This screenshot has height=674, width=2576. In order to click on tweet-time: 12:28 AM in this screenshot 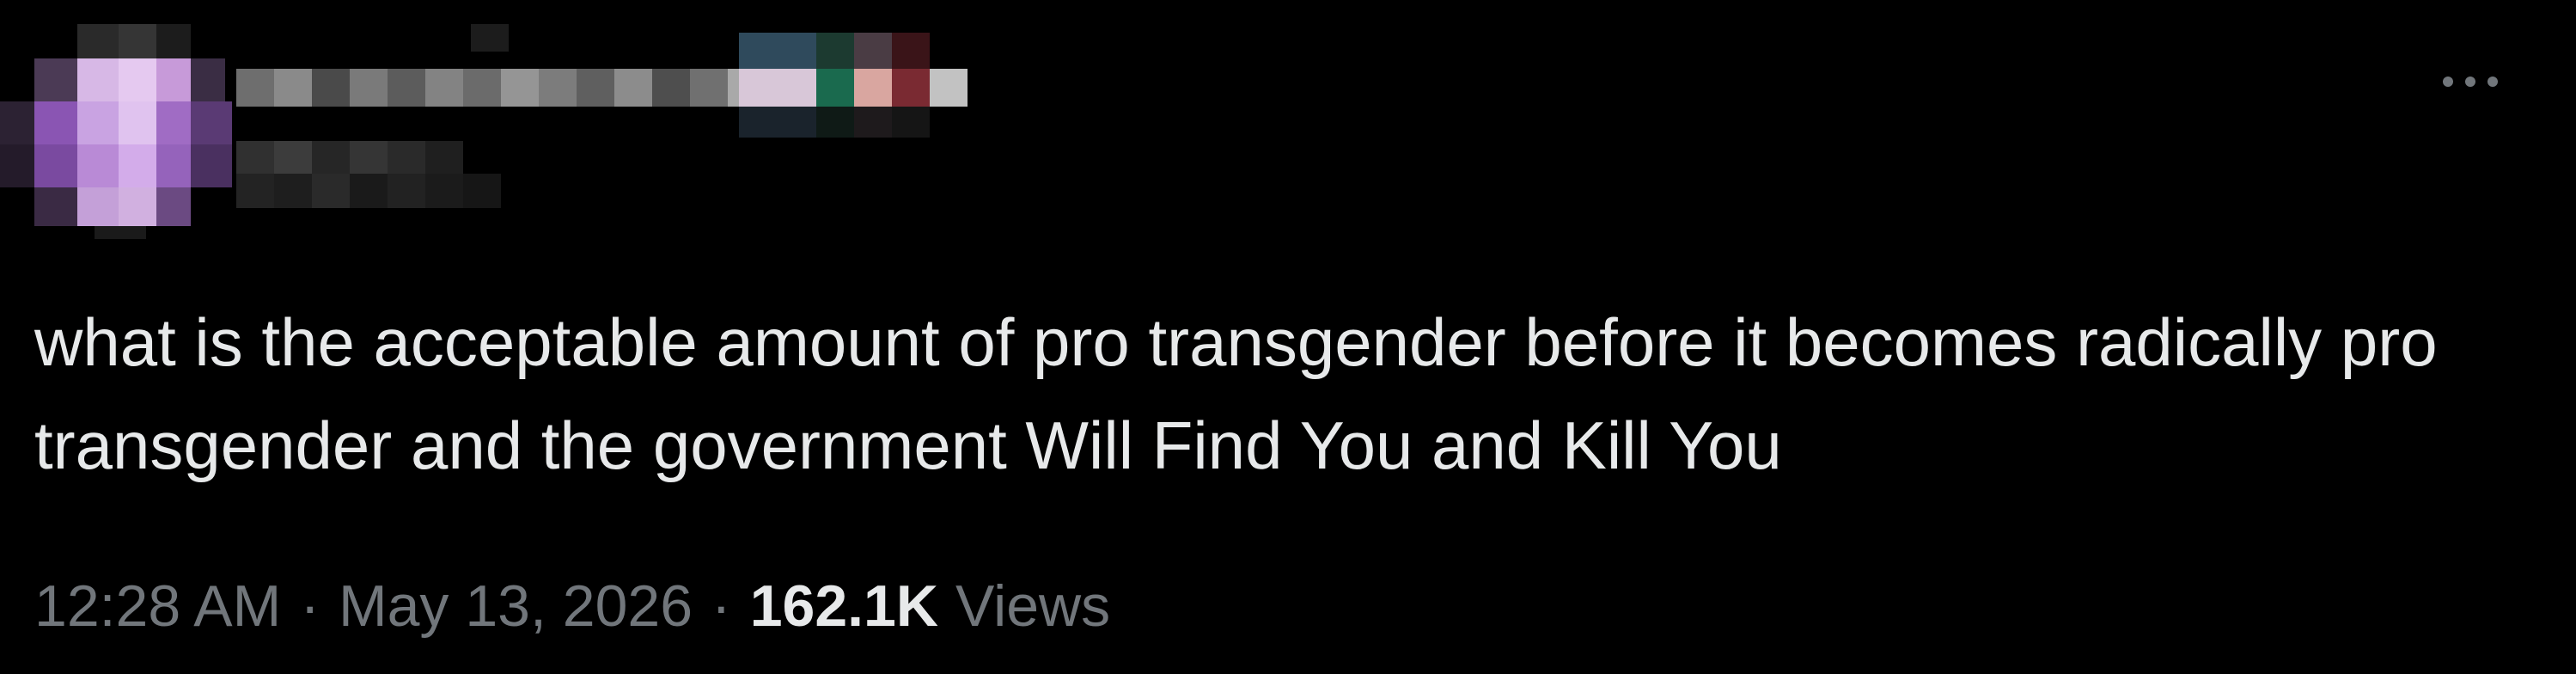, I will do `click(157, 606)`.